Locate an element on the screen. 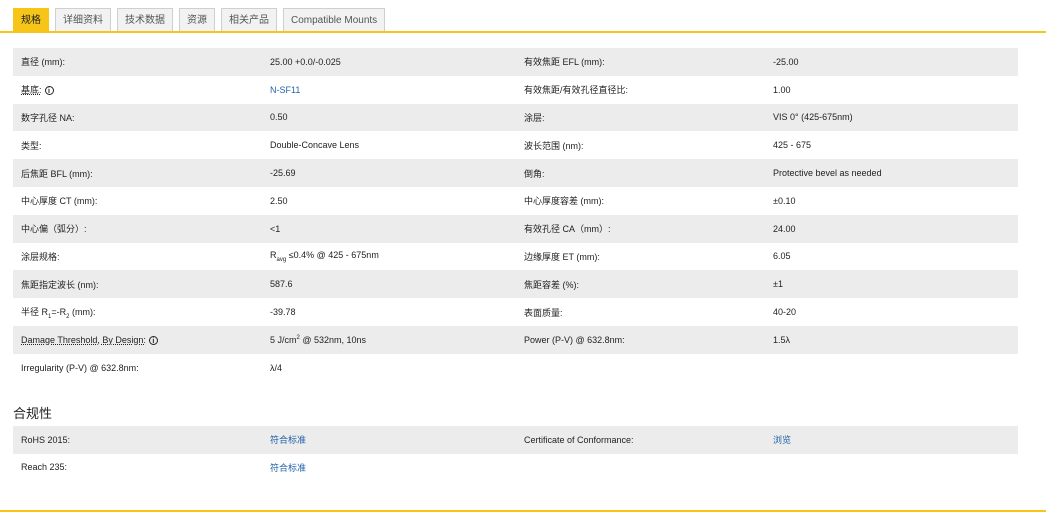  spec-value: 24.00 is located at coordinates (891, 228).